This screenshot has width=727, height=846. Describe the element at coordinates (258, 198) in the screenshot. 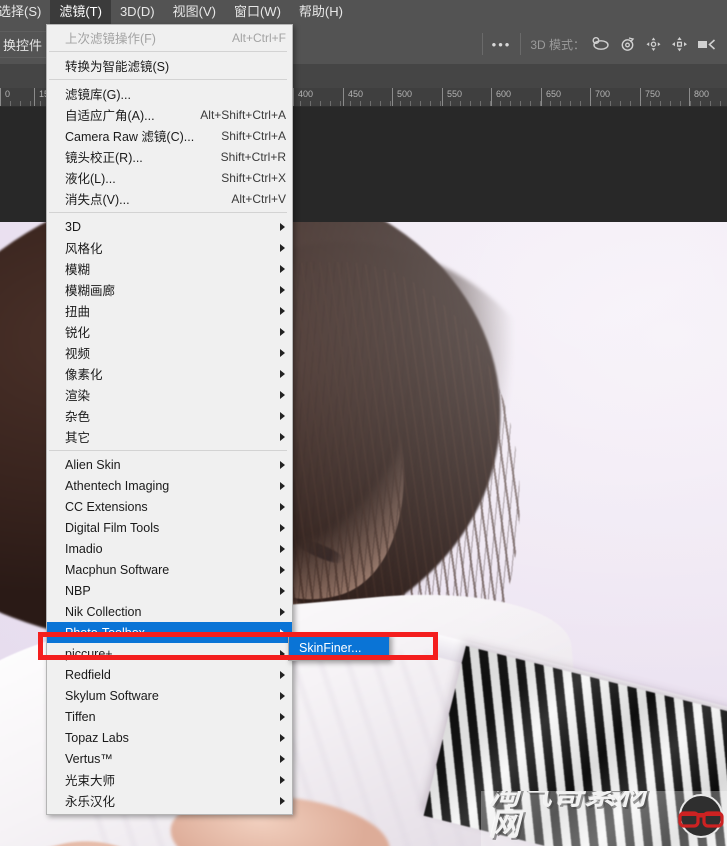

I see `menu-item-shortcut: Alt+Ctrl+V` at that location.